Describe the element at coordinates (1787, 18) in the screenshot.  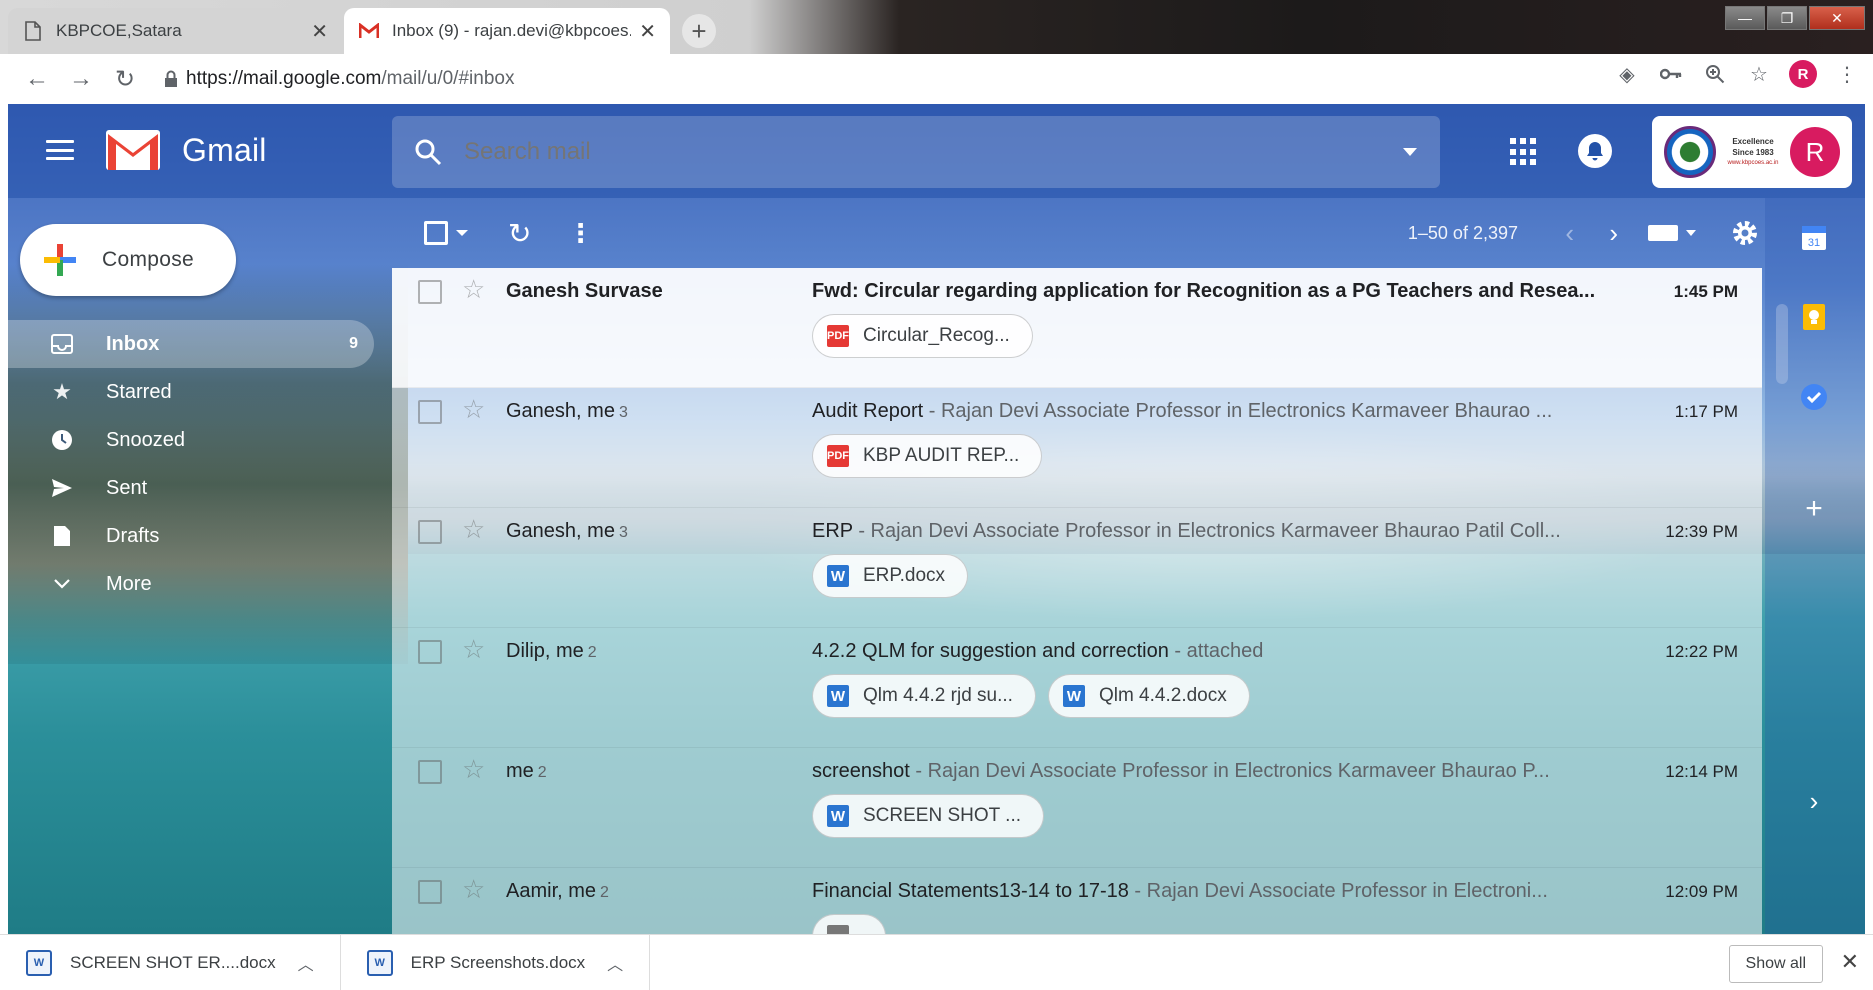
I see `maximize-button: ❐` at that location.